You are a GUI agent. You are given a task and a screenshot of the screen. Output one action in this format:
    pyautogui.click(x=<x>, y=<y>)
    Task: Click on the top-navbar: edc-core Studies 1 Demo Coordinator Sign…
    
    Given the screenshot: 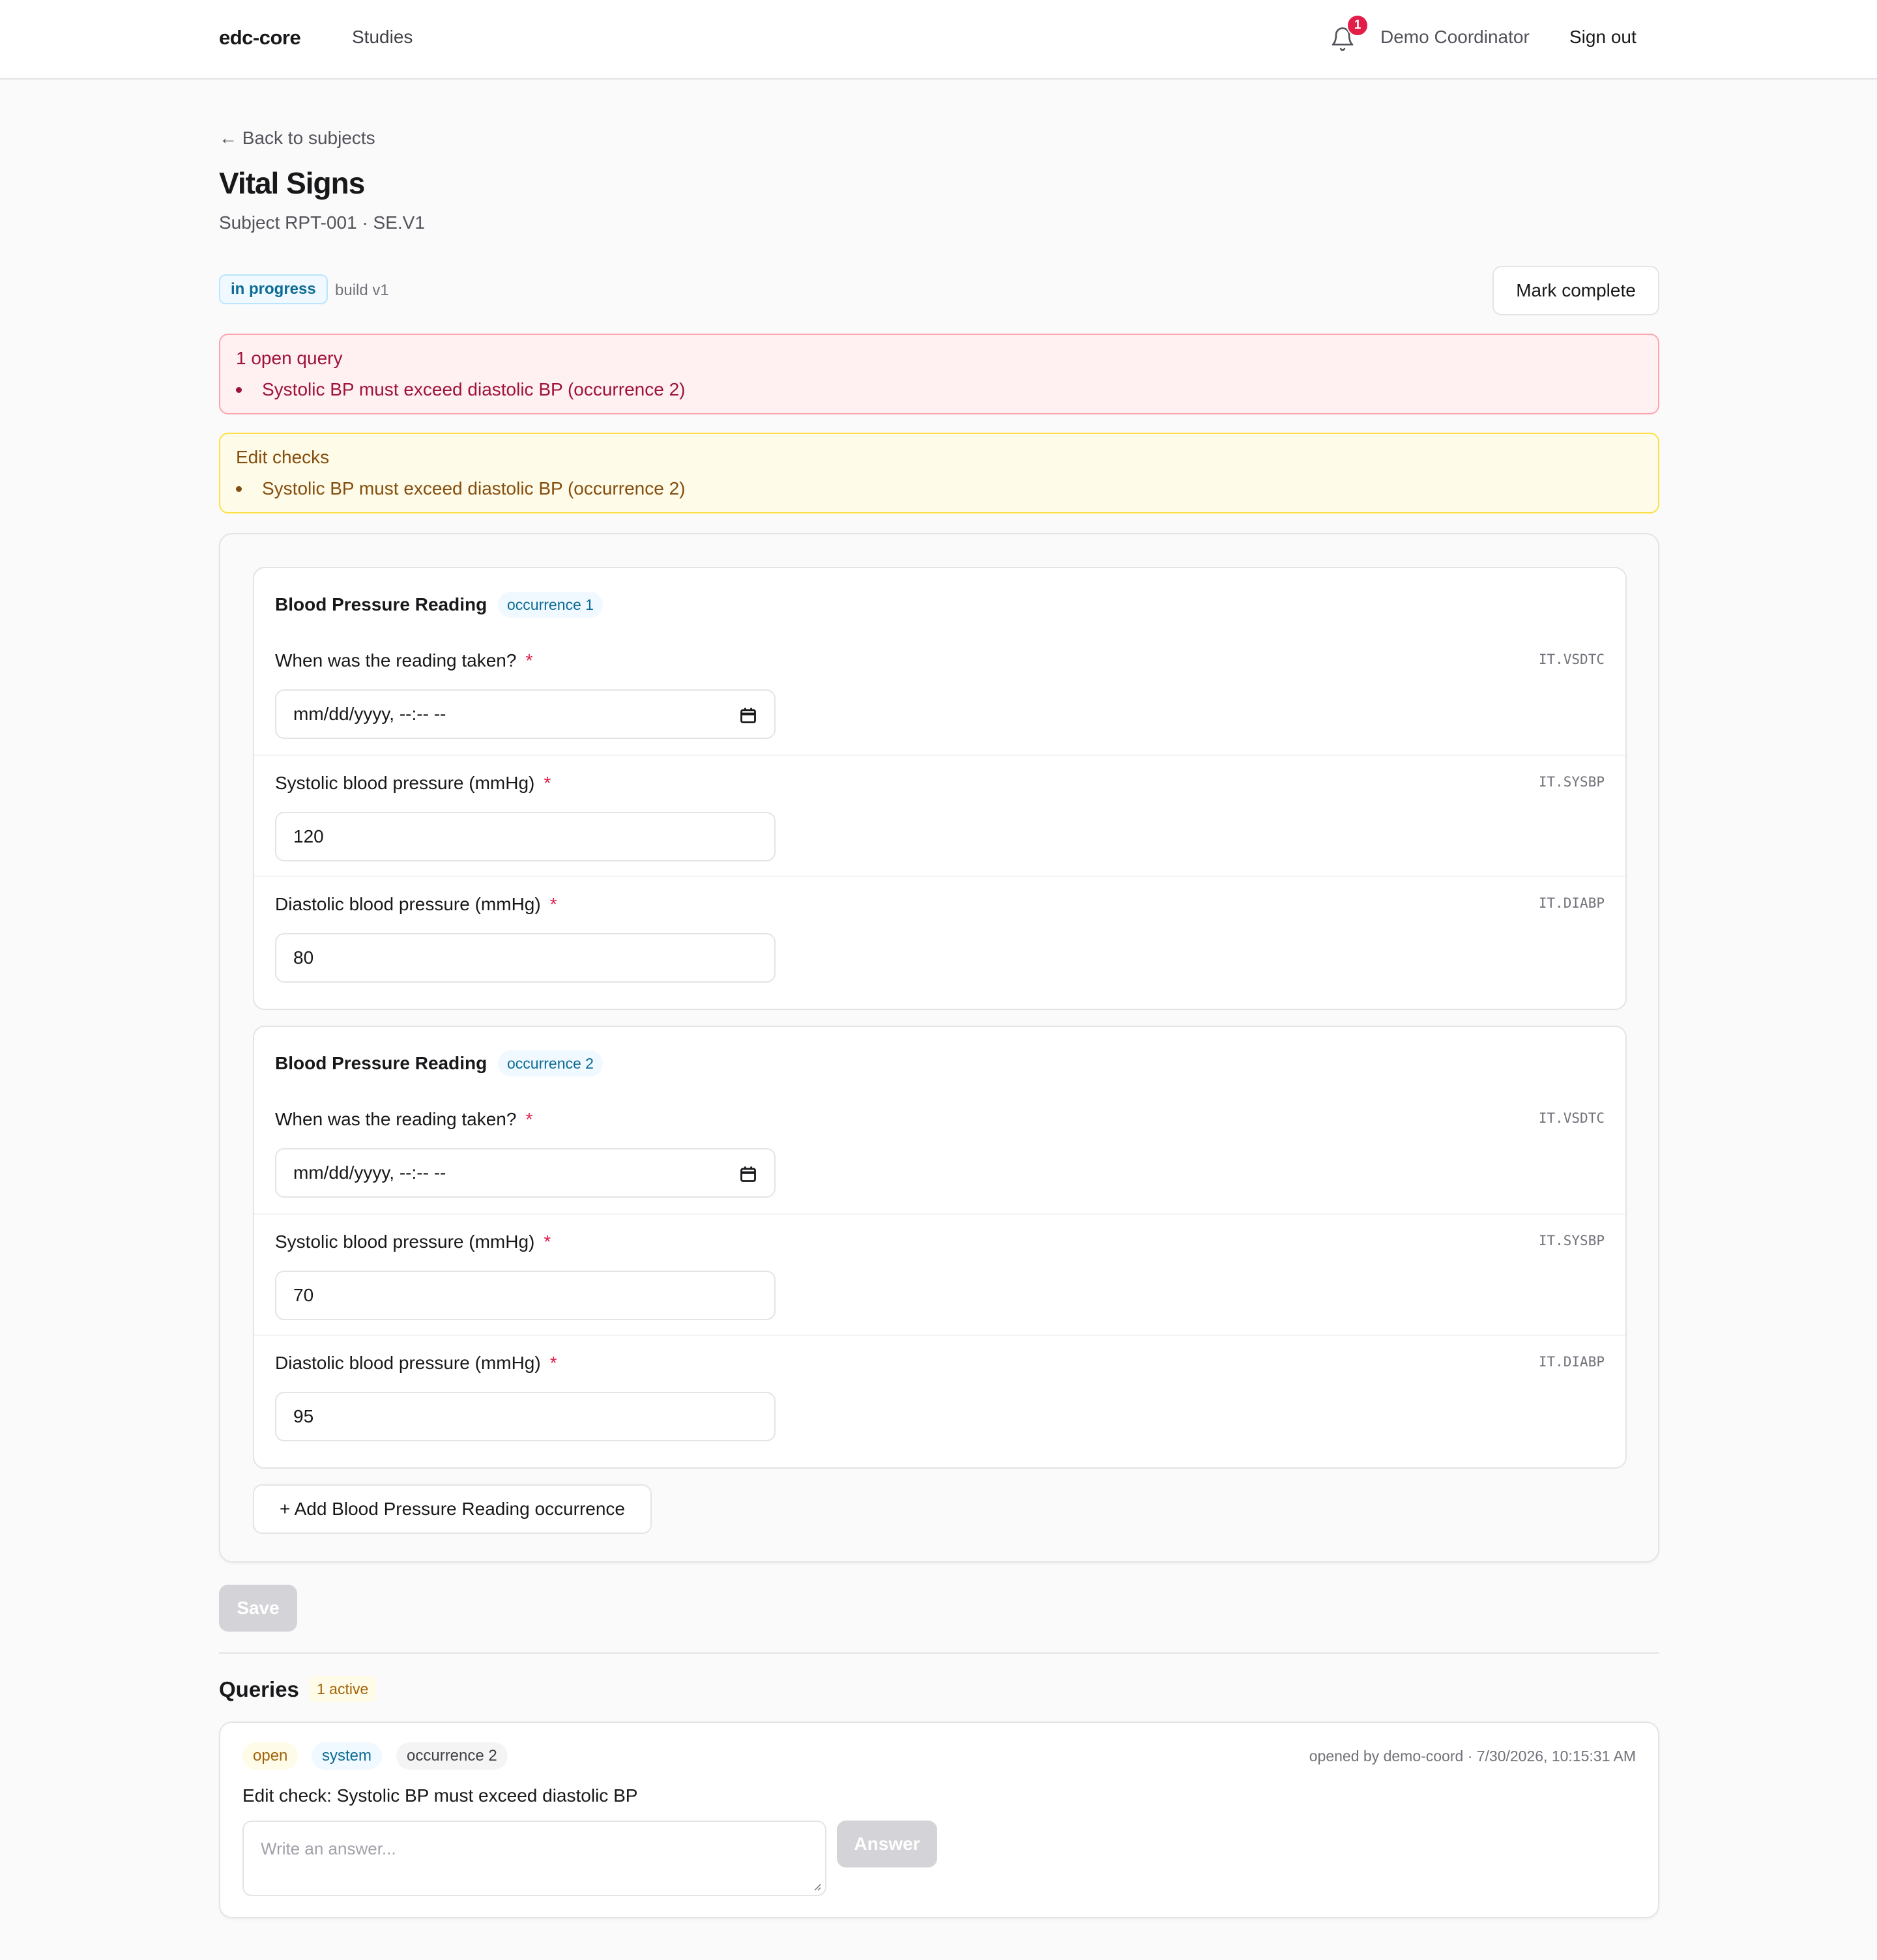 What is the action you would take?
    pyautogui.click(x=938, y=39)
    